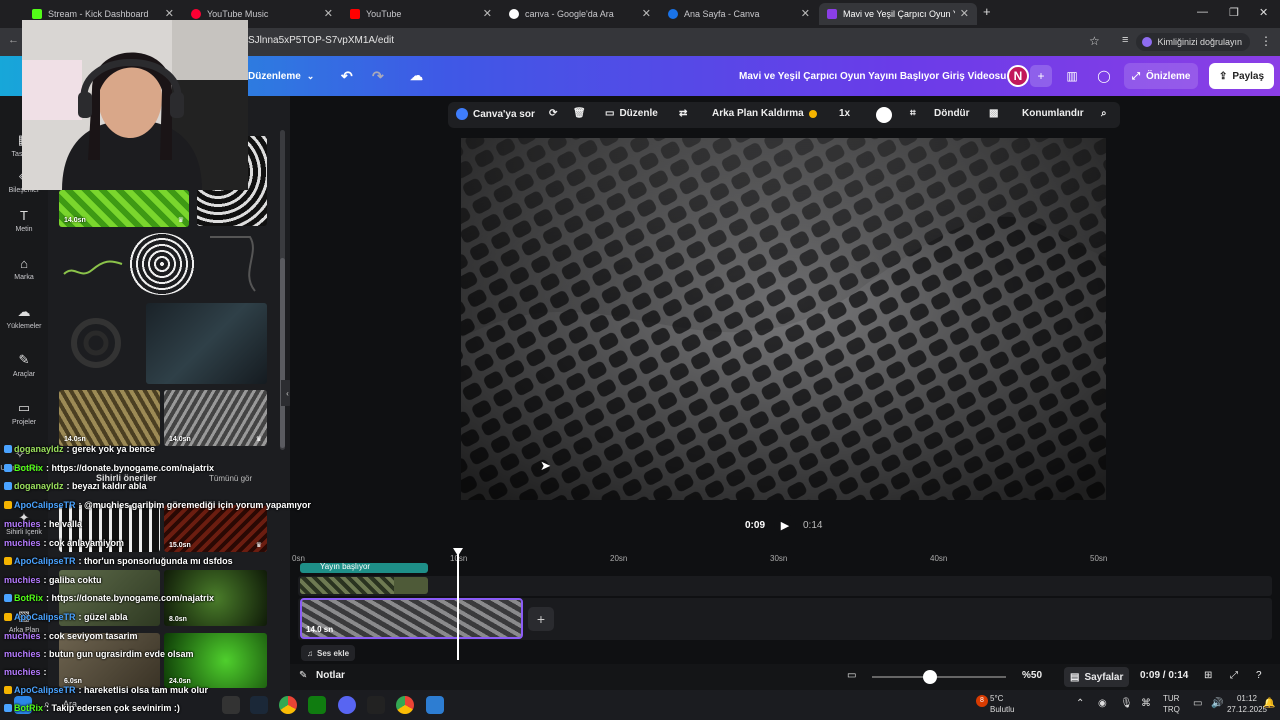  Describe the element at coordinates (47, 704) in the screenshot. I see `search-icon: ⌕` at that location.